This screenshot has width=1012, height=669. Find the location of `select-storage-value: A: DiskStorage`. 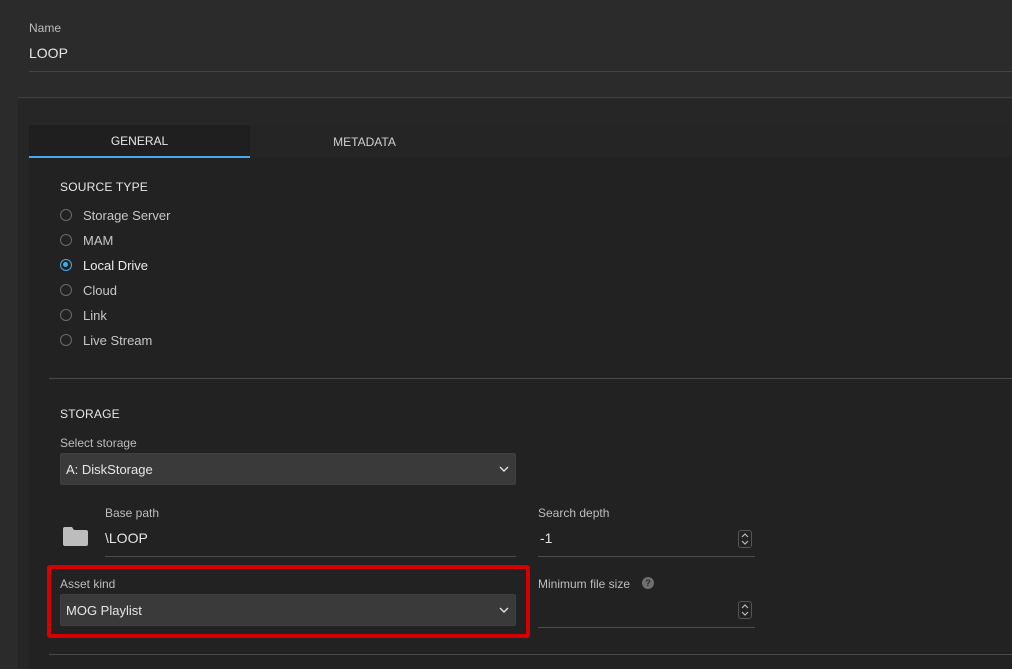

select-storage-value: A: DiskStorage is located at coordinates (109, 469).